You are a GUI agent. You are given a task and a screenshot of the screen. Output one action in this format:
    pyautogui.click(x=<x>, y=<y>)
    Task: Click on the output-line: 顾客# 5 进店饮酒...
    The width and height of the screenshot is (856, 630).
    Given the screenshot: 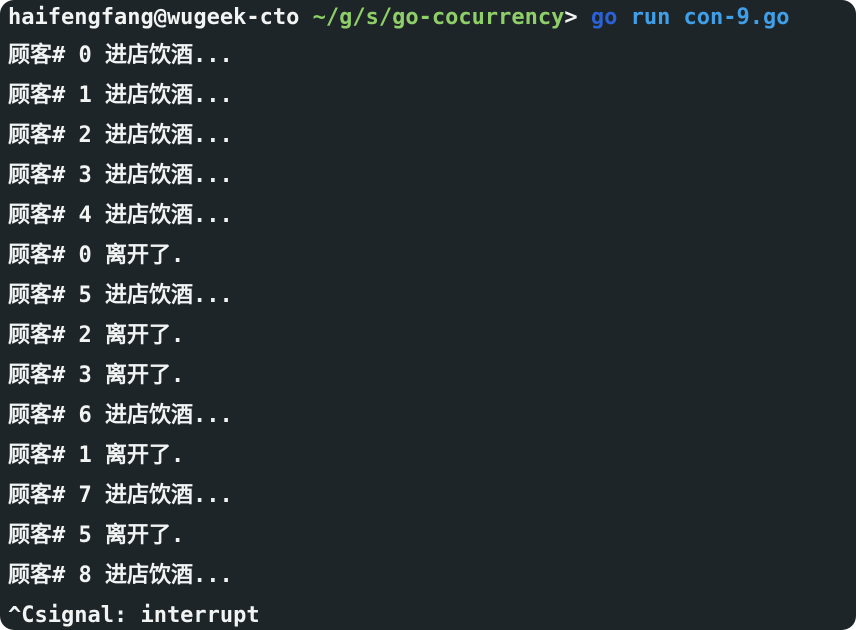 What is the action you would take?
    pyautogui.click(x=120, y=295)
    